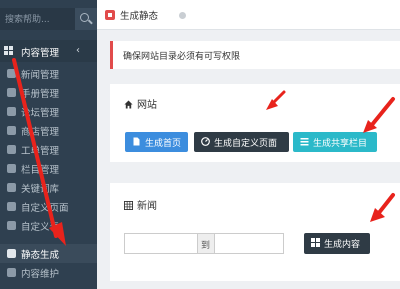 This screenshot has width=400, height=289. Describe the element at coordinates (139, 16) in the screenshot. I see `tab-label: 生成静态` at that location.